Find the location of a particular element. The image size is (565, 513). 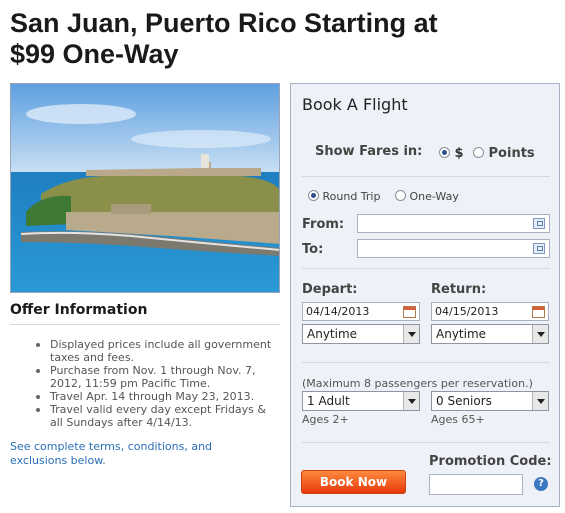

headline-line-1: San Juan, Puerto Rico Starting at is located at coordinates (224, 23).